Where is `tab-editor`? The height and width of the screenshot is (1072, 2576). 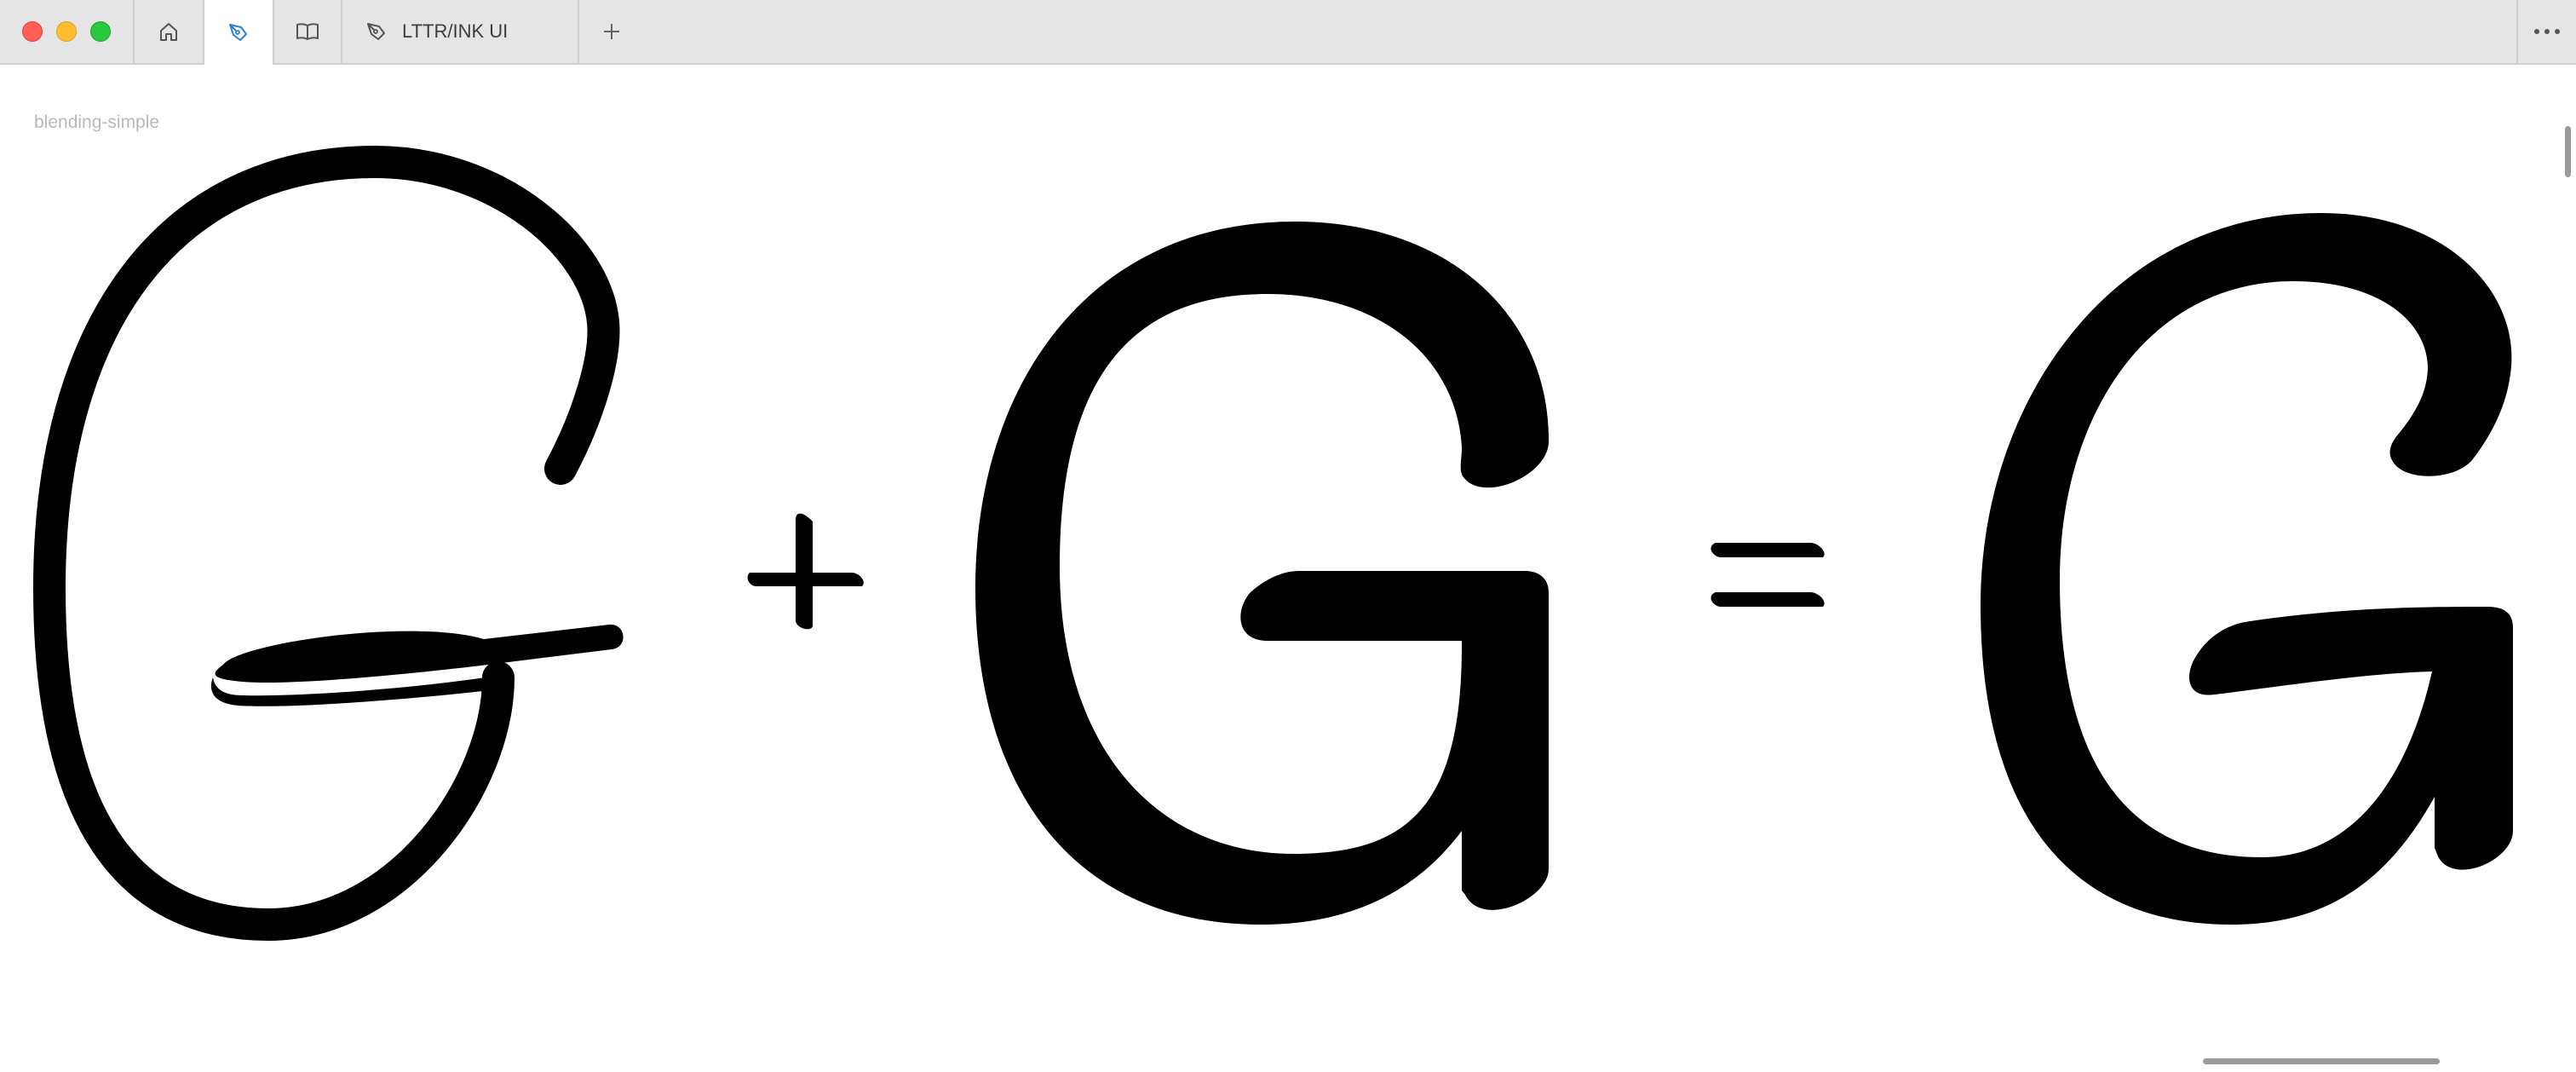
tab-editor is located at coordinates (238, 32).